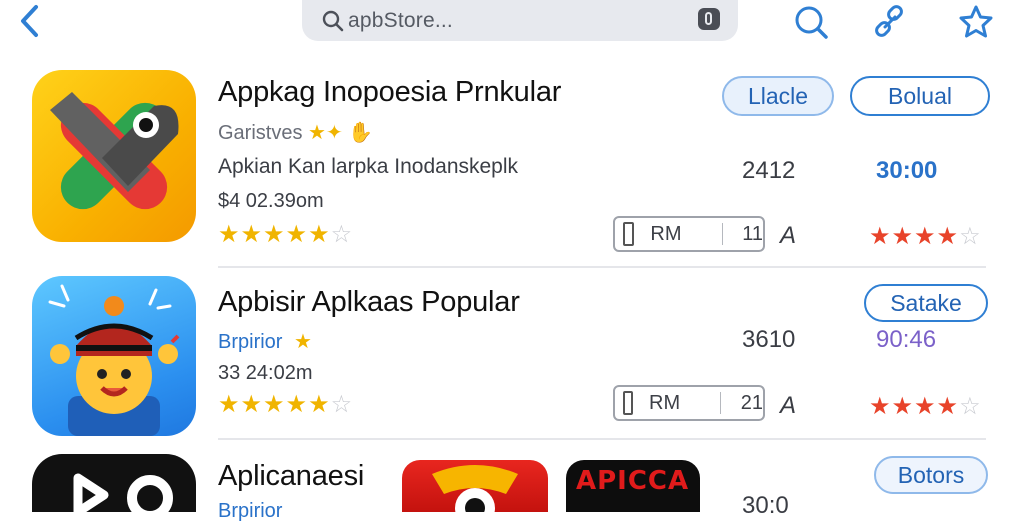  Describe the element at coordinates (368, 166) in the screenshot. I see `app-description: Apkian Kan larpka Inodanskeplk` at that location.